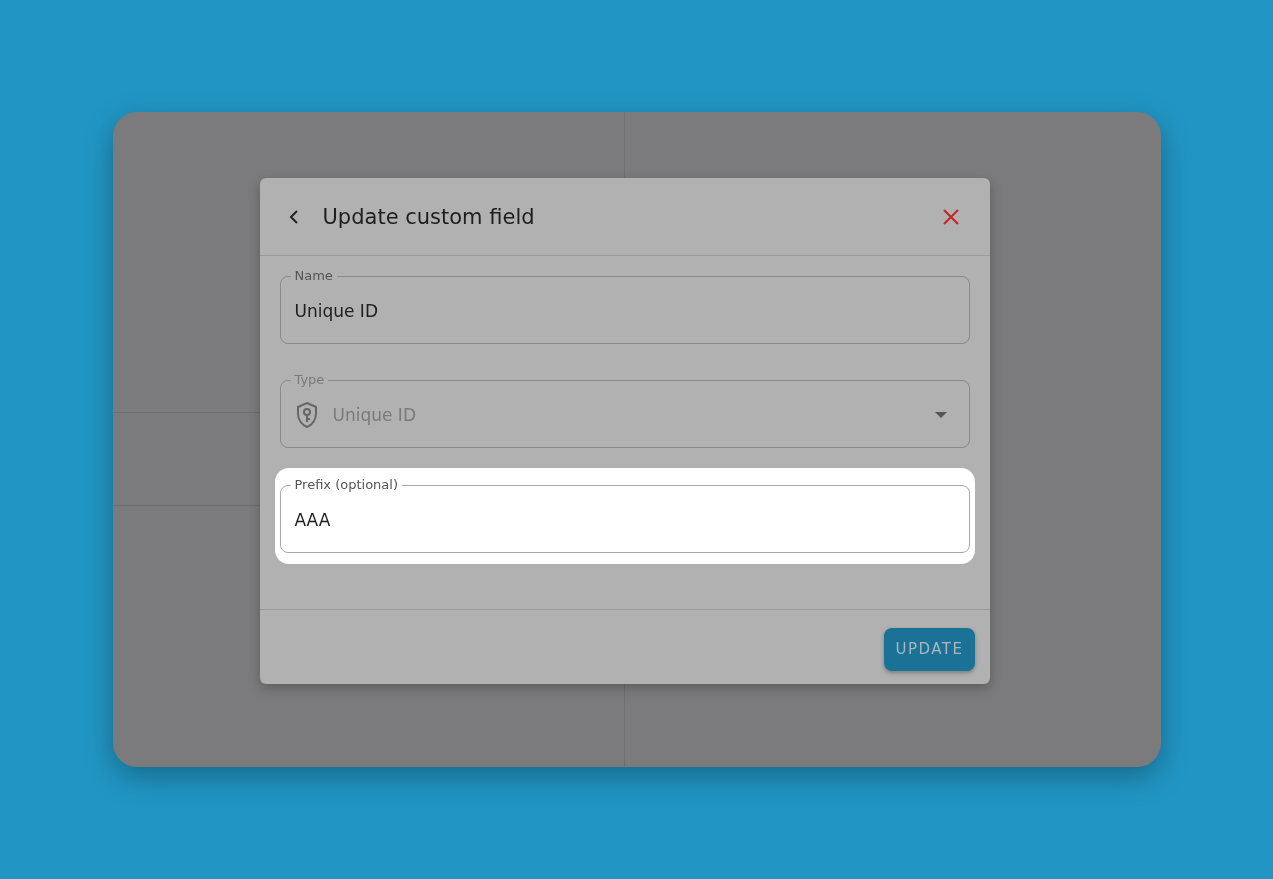 Image resolution: width=1273 pixels, height=879 pixels. I want to click on input-field: Name Unique ID, so click(624, 306).